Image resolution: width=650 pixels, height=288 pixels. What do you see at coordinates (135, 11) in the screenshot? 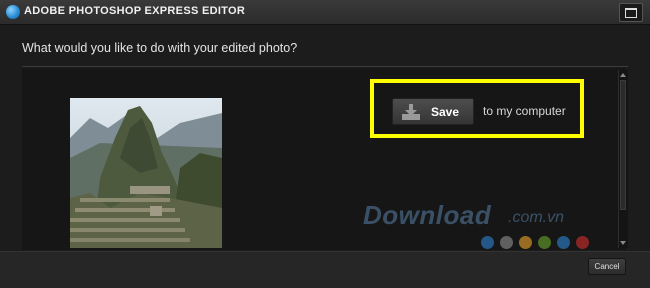
I see `window-title: ADOBE PHOTOSHOP EXPRESS EDITOR` at bounding box center [135, 11].